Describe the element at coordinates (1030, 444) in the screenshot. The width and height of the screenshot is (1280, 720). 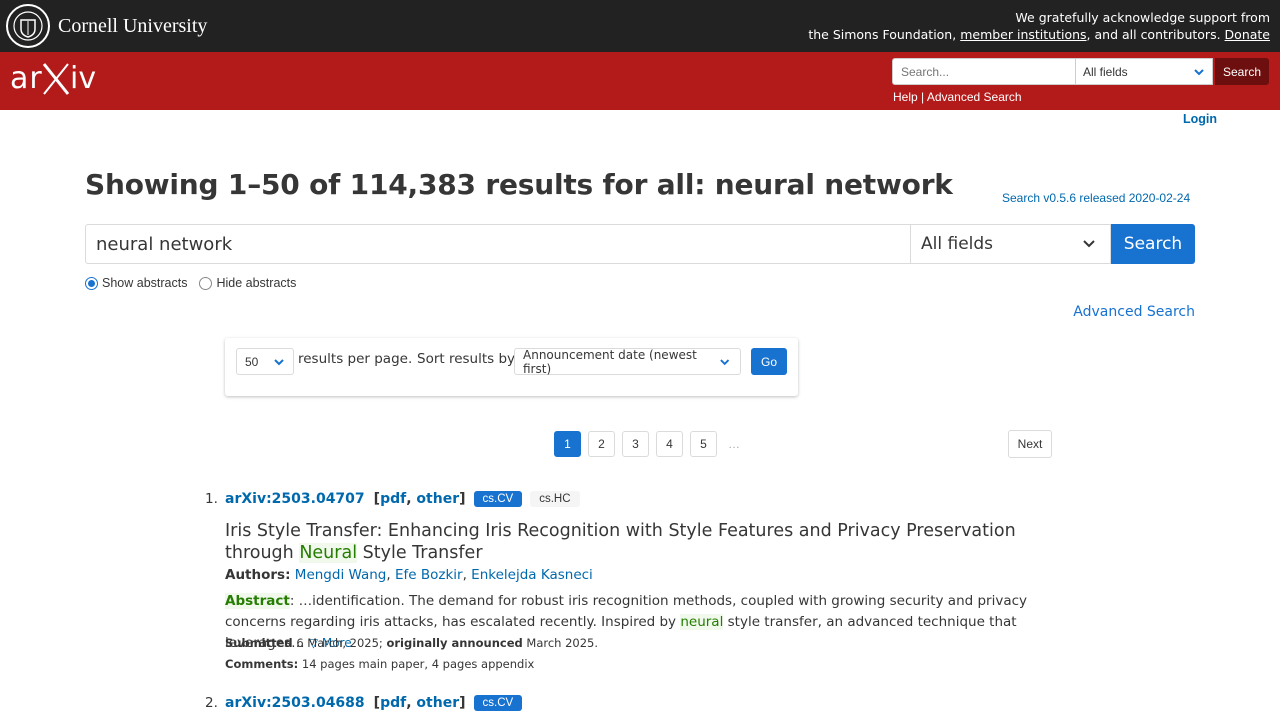
I see `next-page-button: Next` at that location.